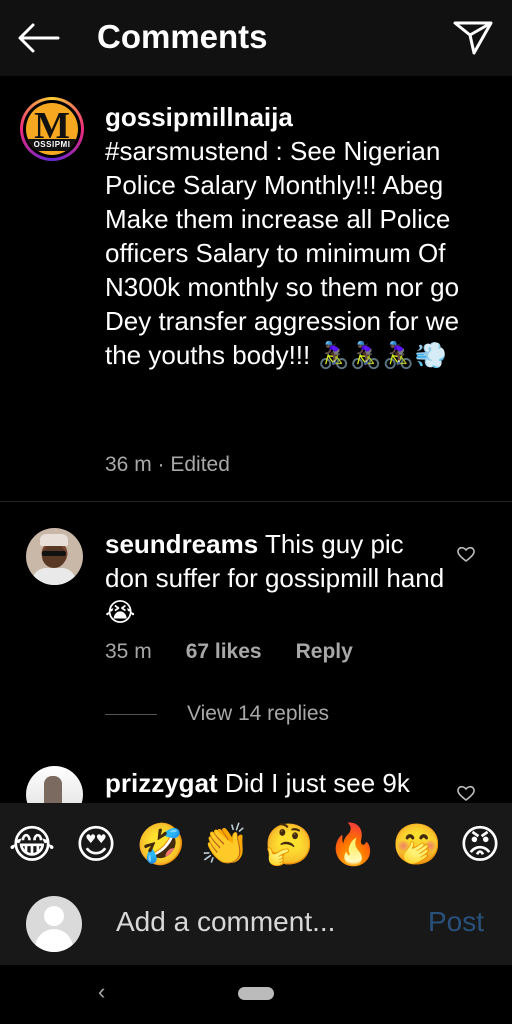  What do you see at coordinates (182, 36) in the screenshot?
I see `page-title: Comments` at bounding box center [182, 36].